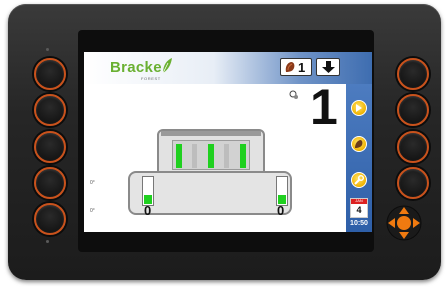 This screenshot has height=288, width=447. Describe the element at coordinates (281, 210) in the screenshot. I see `right-wheel-value: 0` at that location.